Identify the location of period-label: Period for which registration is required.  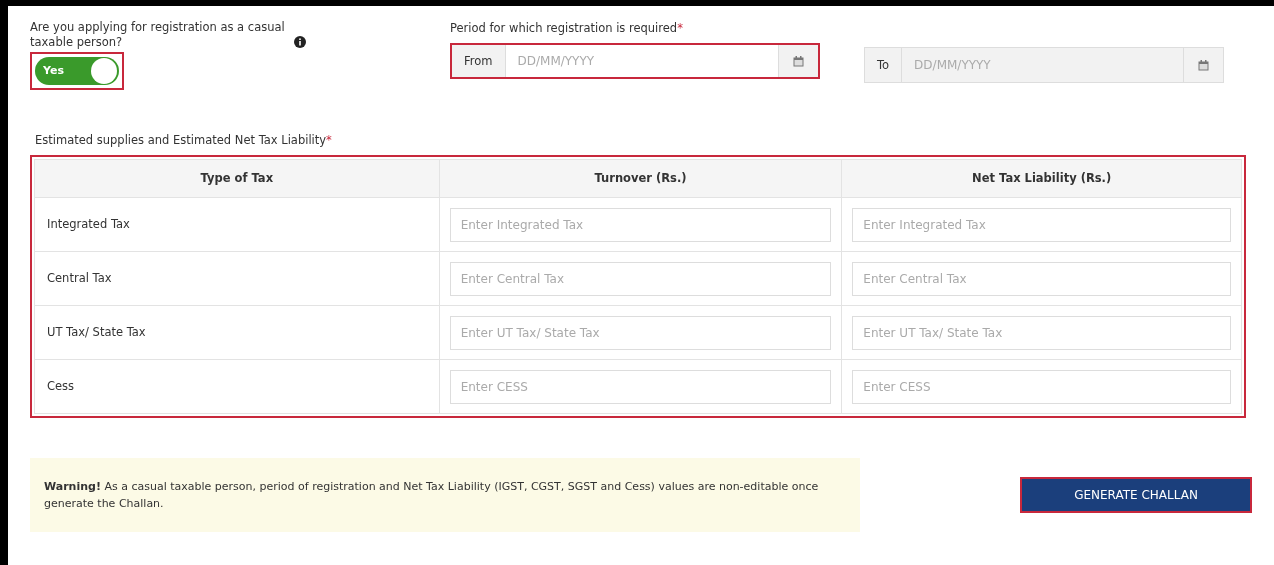
(564, 28).